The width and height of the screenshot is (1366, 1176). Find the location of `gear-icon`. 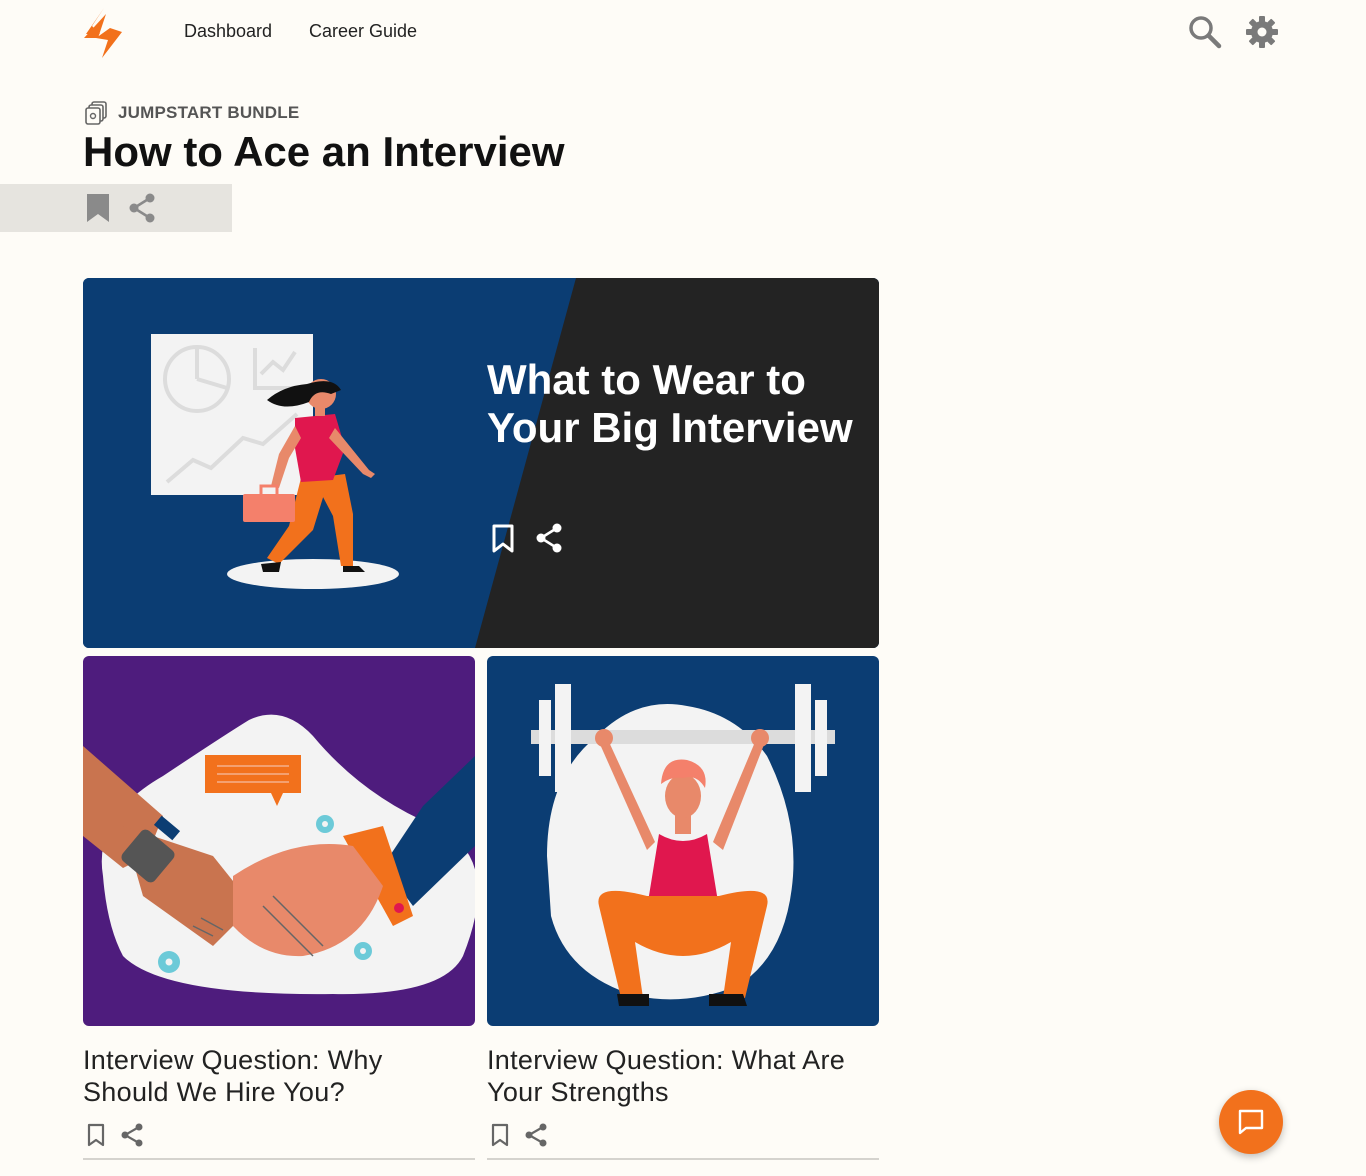

gear-icon is located at coordinates (1262, 32).